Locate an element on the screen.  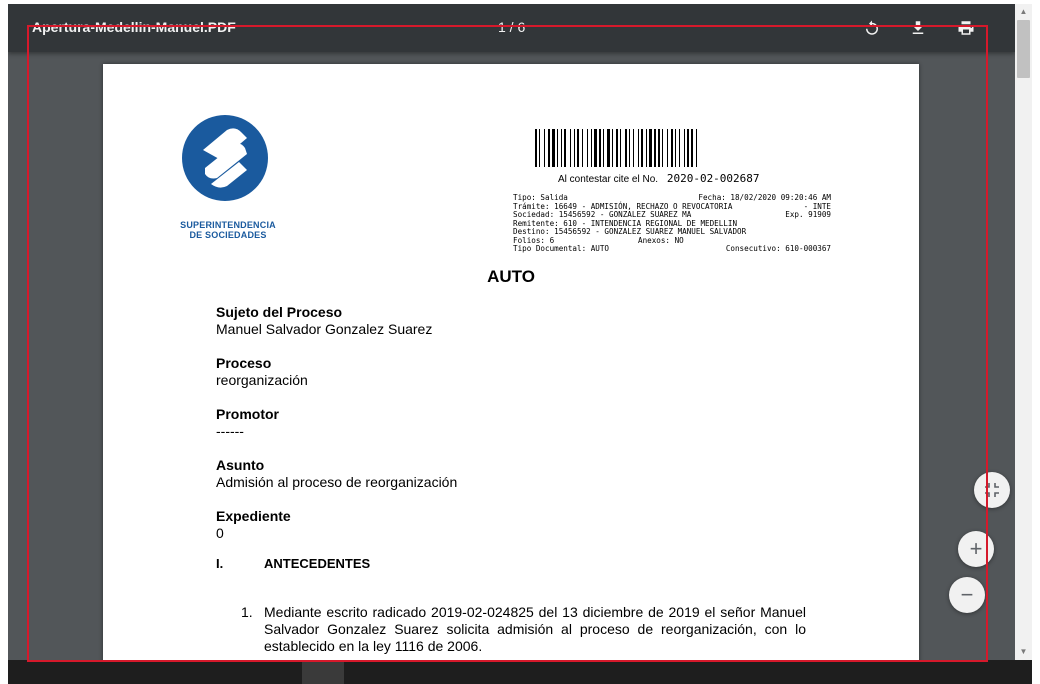
scroll-down-arrow-icon: ▼ is located at coordinates (1023, 651).